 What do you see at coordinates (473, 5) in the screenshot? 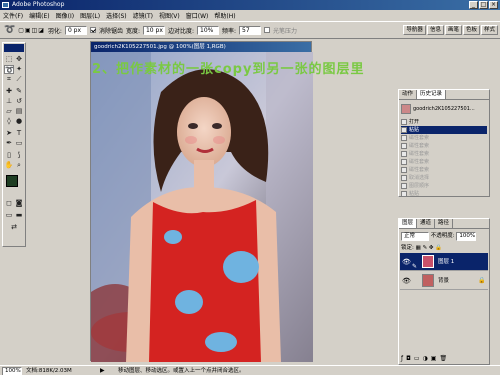
I see `minimize-button: _` at bounding box center [473, 5].